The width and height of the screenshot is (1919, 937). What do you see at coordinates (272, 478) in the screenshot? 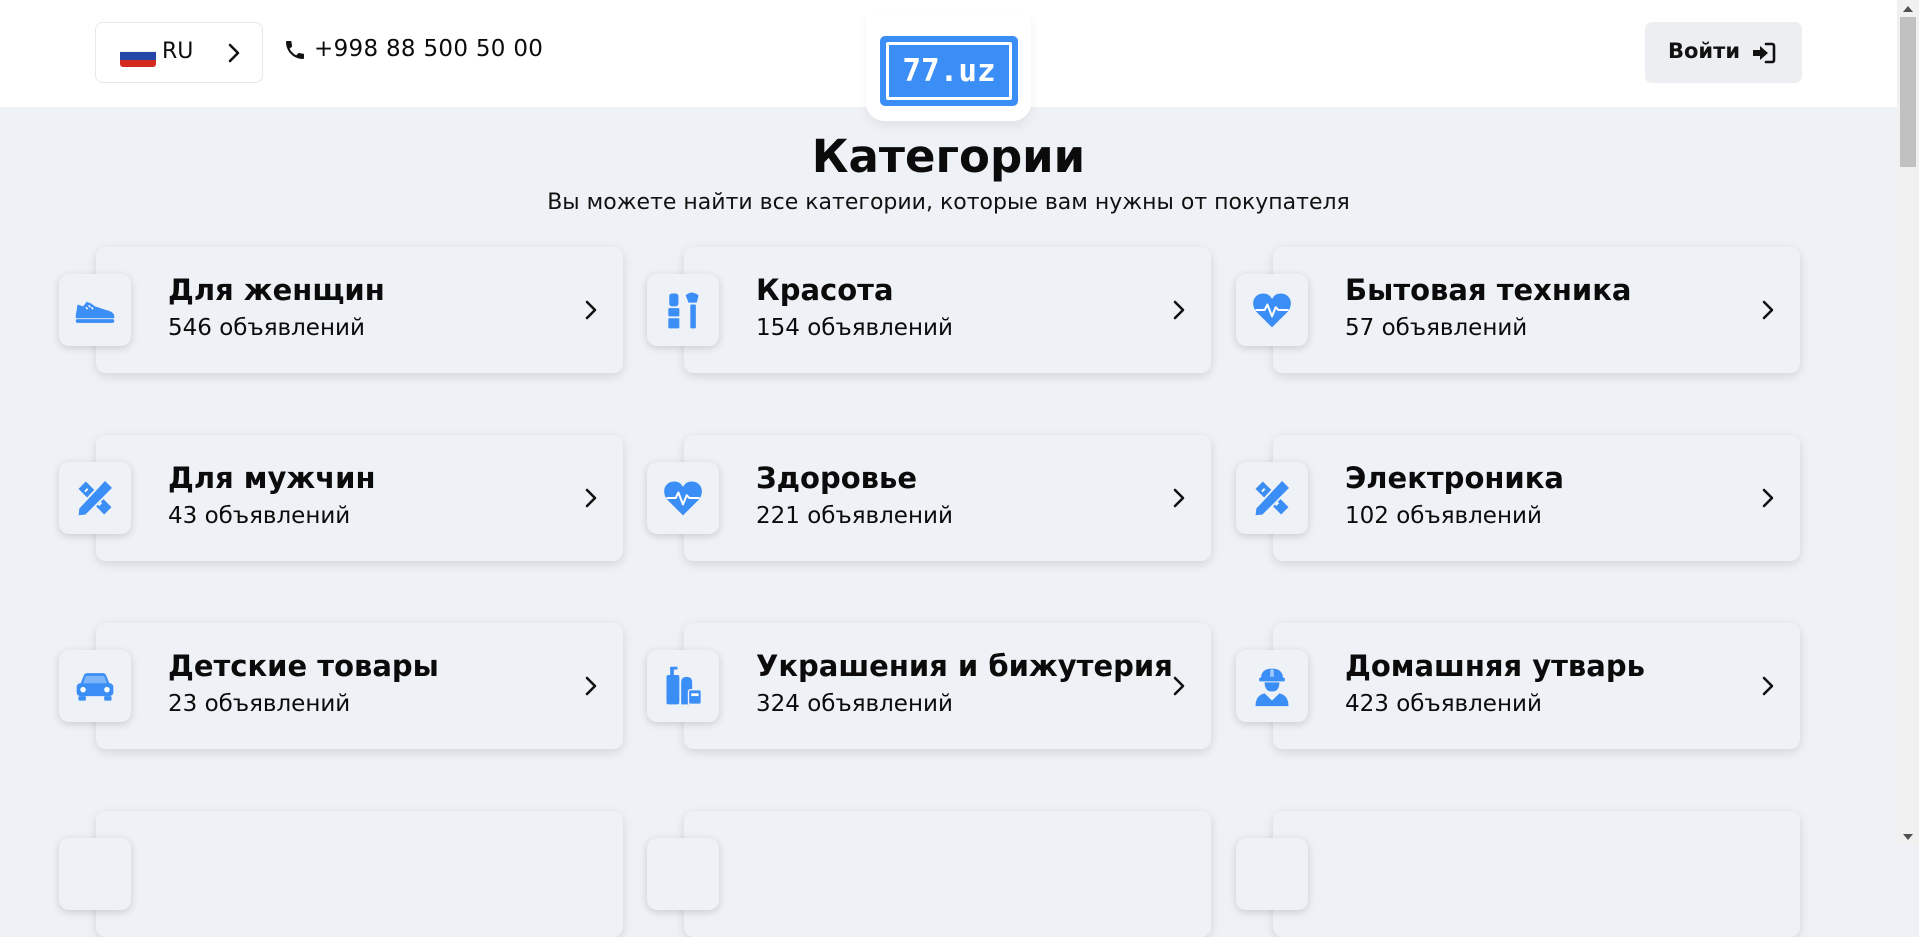
I see `category-name: Для мужчин` at bounding box center [272, 478].